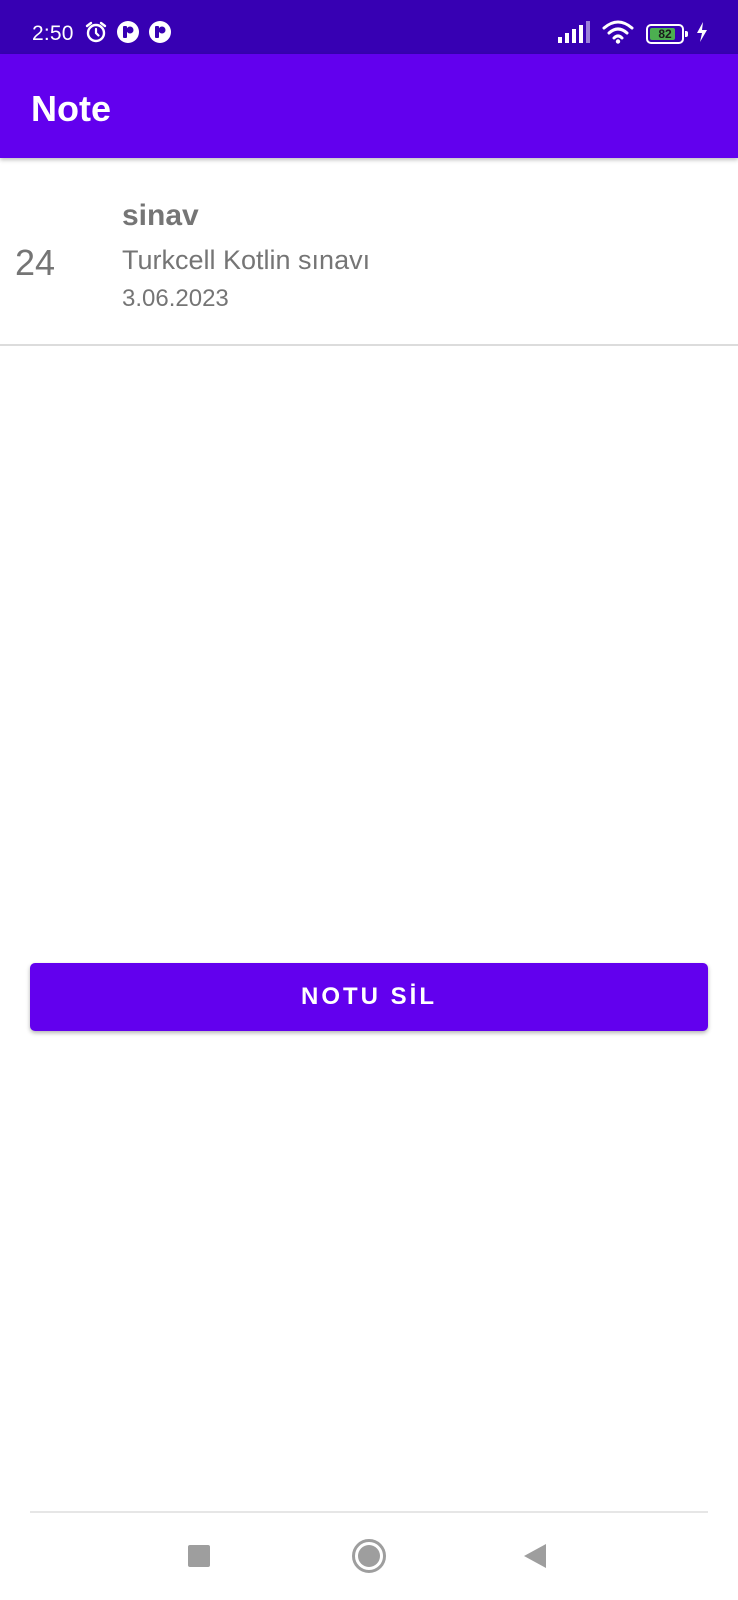  I want to click on signal-icon, so click(574, 34).